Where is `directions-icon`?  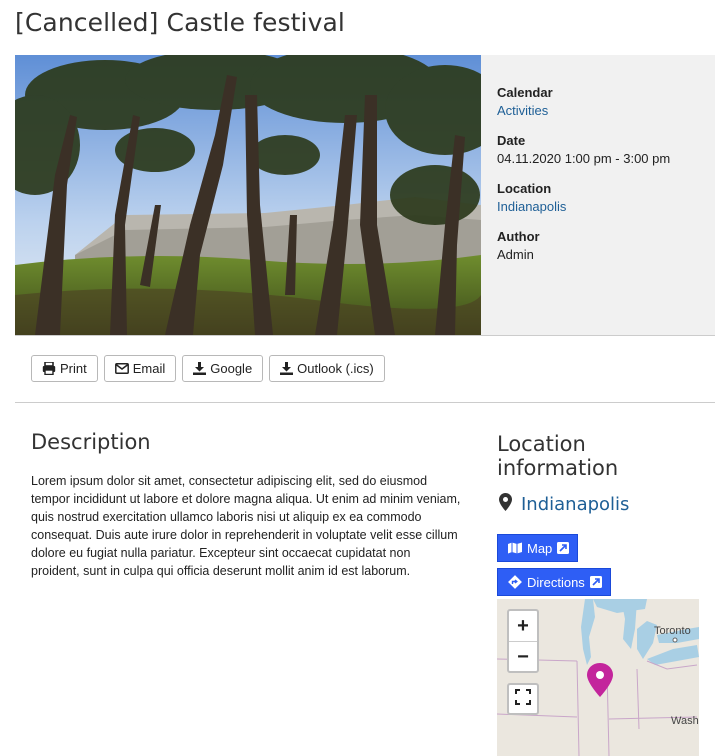
directions-icon is located at coordinates (515, 582).